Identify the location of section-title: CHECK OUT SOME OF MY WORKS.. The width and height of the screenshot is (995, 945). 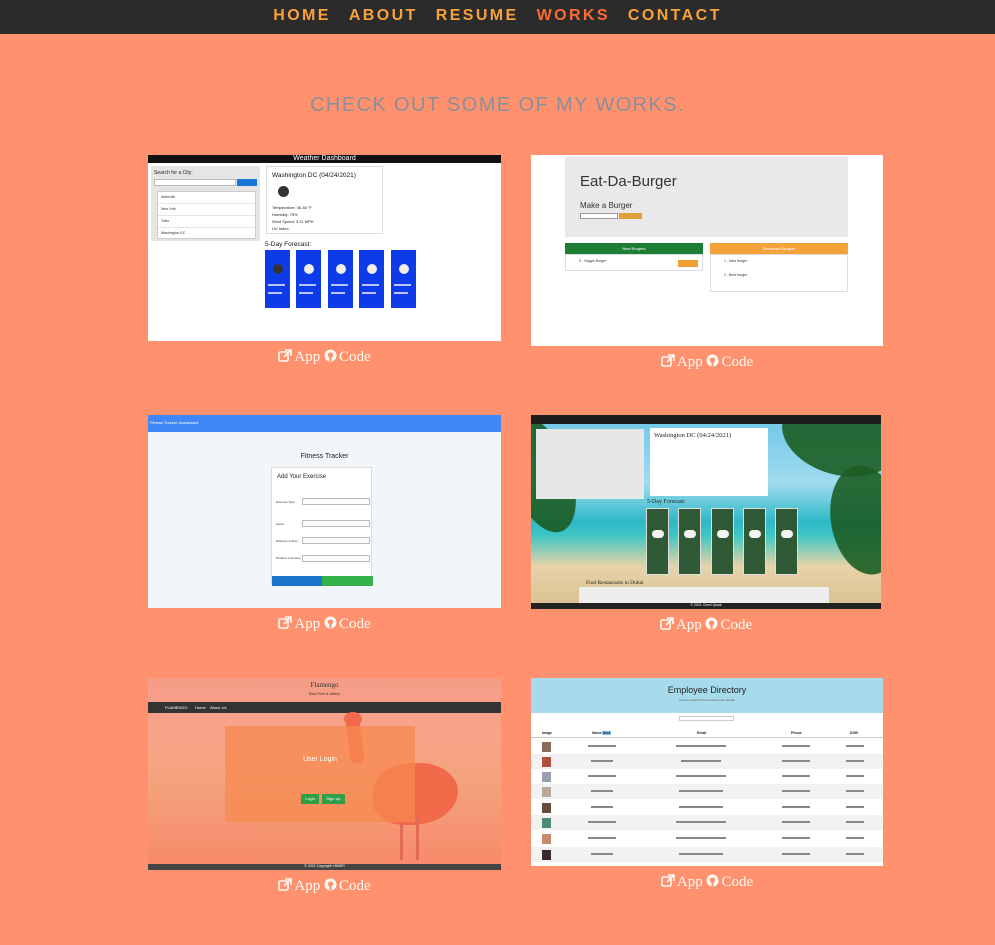
(497, 105).